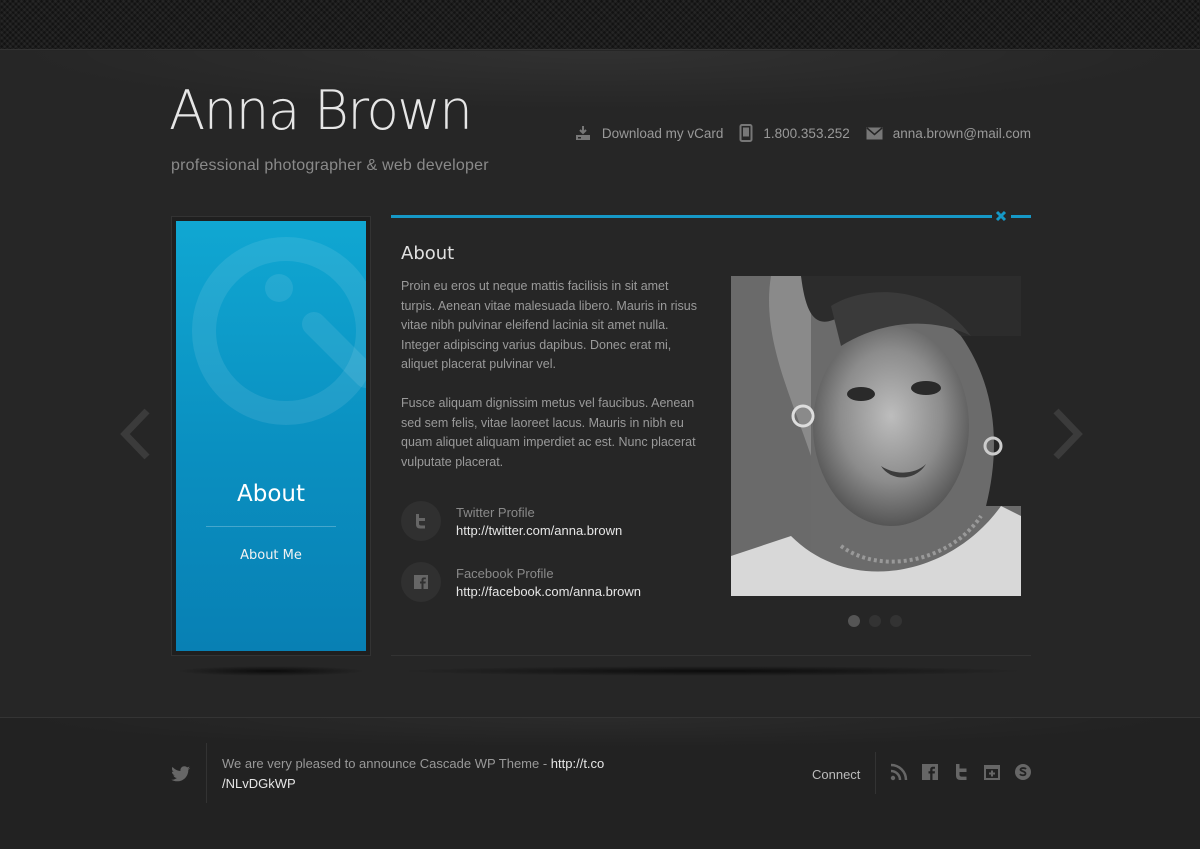  I want to click on clock-icon, so click(279, 331).